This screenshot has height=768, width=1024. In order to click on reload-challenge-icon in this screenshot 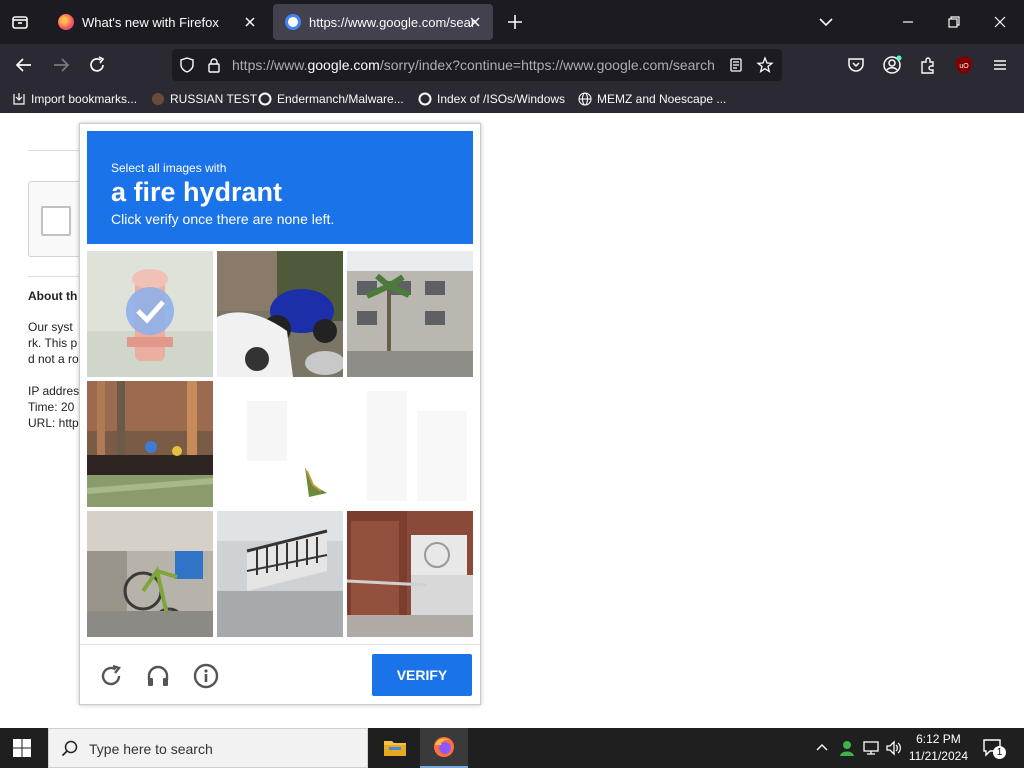, I will do `click(111, 676)`.